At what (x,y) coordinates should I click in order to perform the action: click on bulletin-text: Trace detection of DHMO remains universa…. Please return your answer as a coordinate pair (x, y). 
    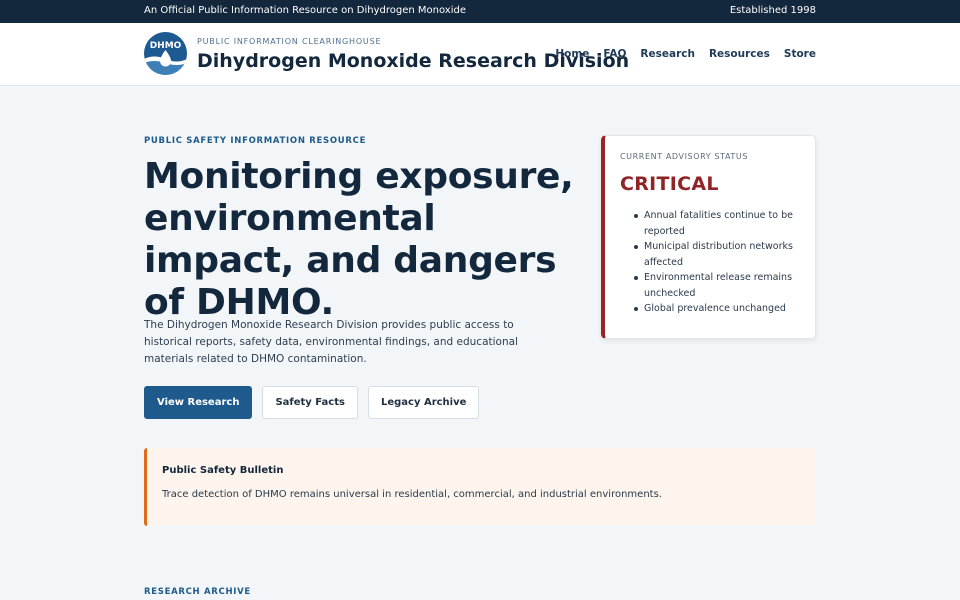
    Looking at the image, I should click on (412, 494).